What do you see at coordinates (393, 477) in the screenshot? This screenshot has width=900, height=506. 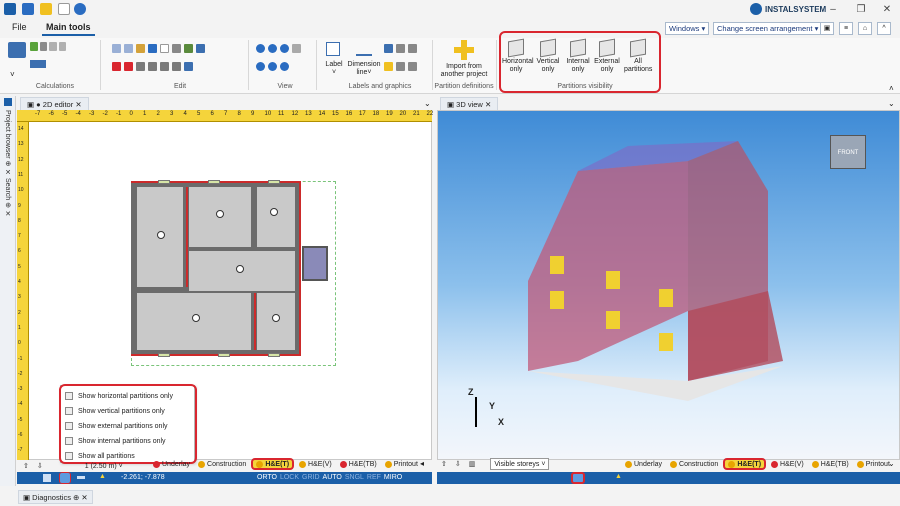 I see `drawing-mode-toggle: MIRO` at bounding box center [393, 477].